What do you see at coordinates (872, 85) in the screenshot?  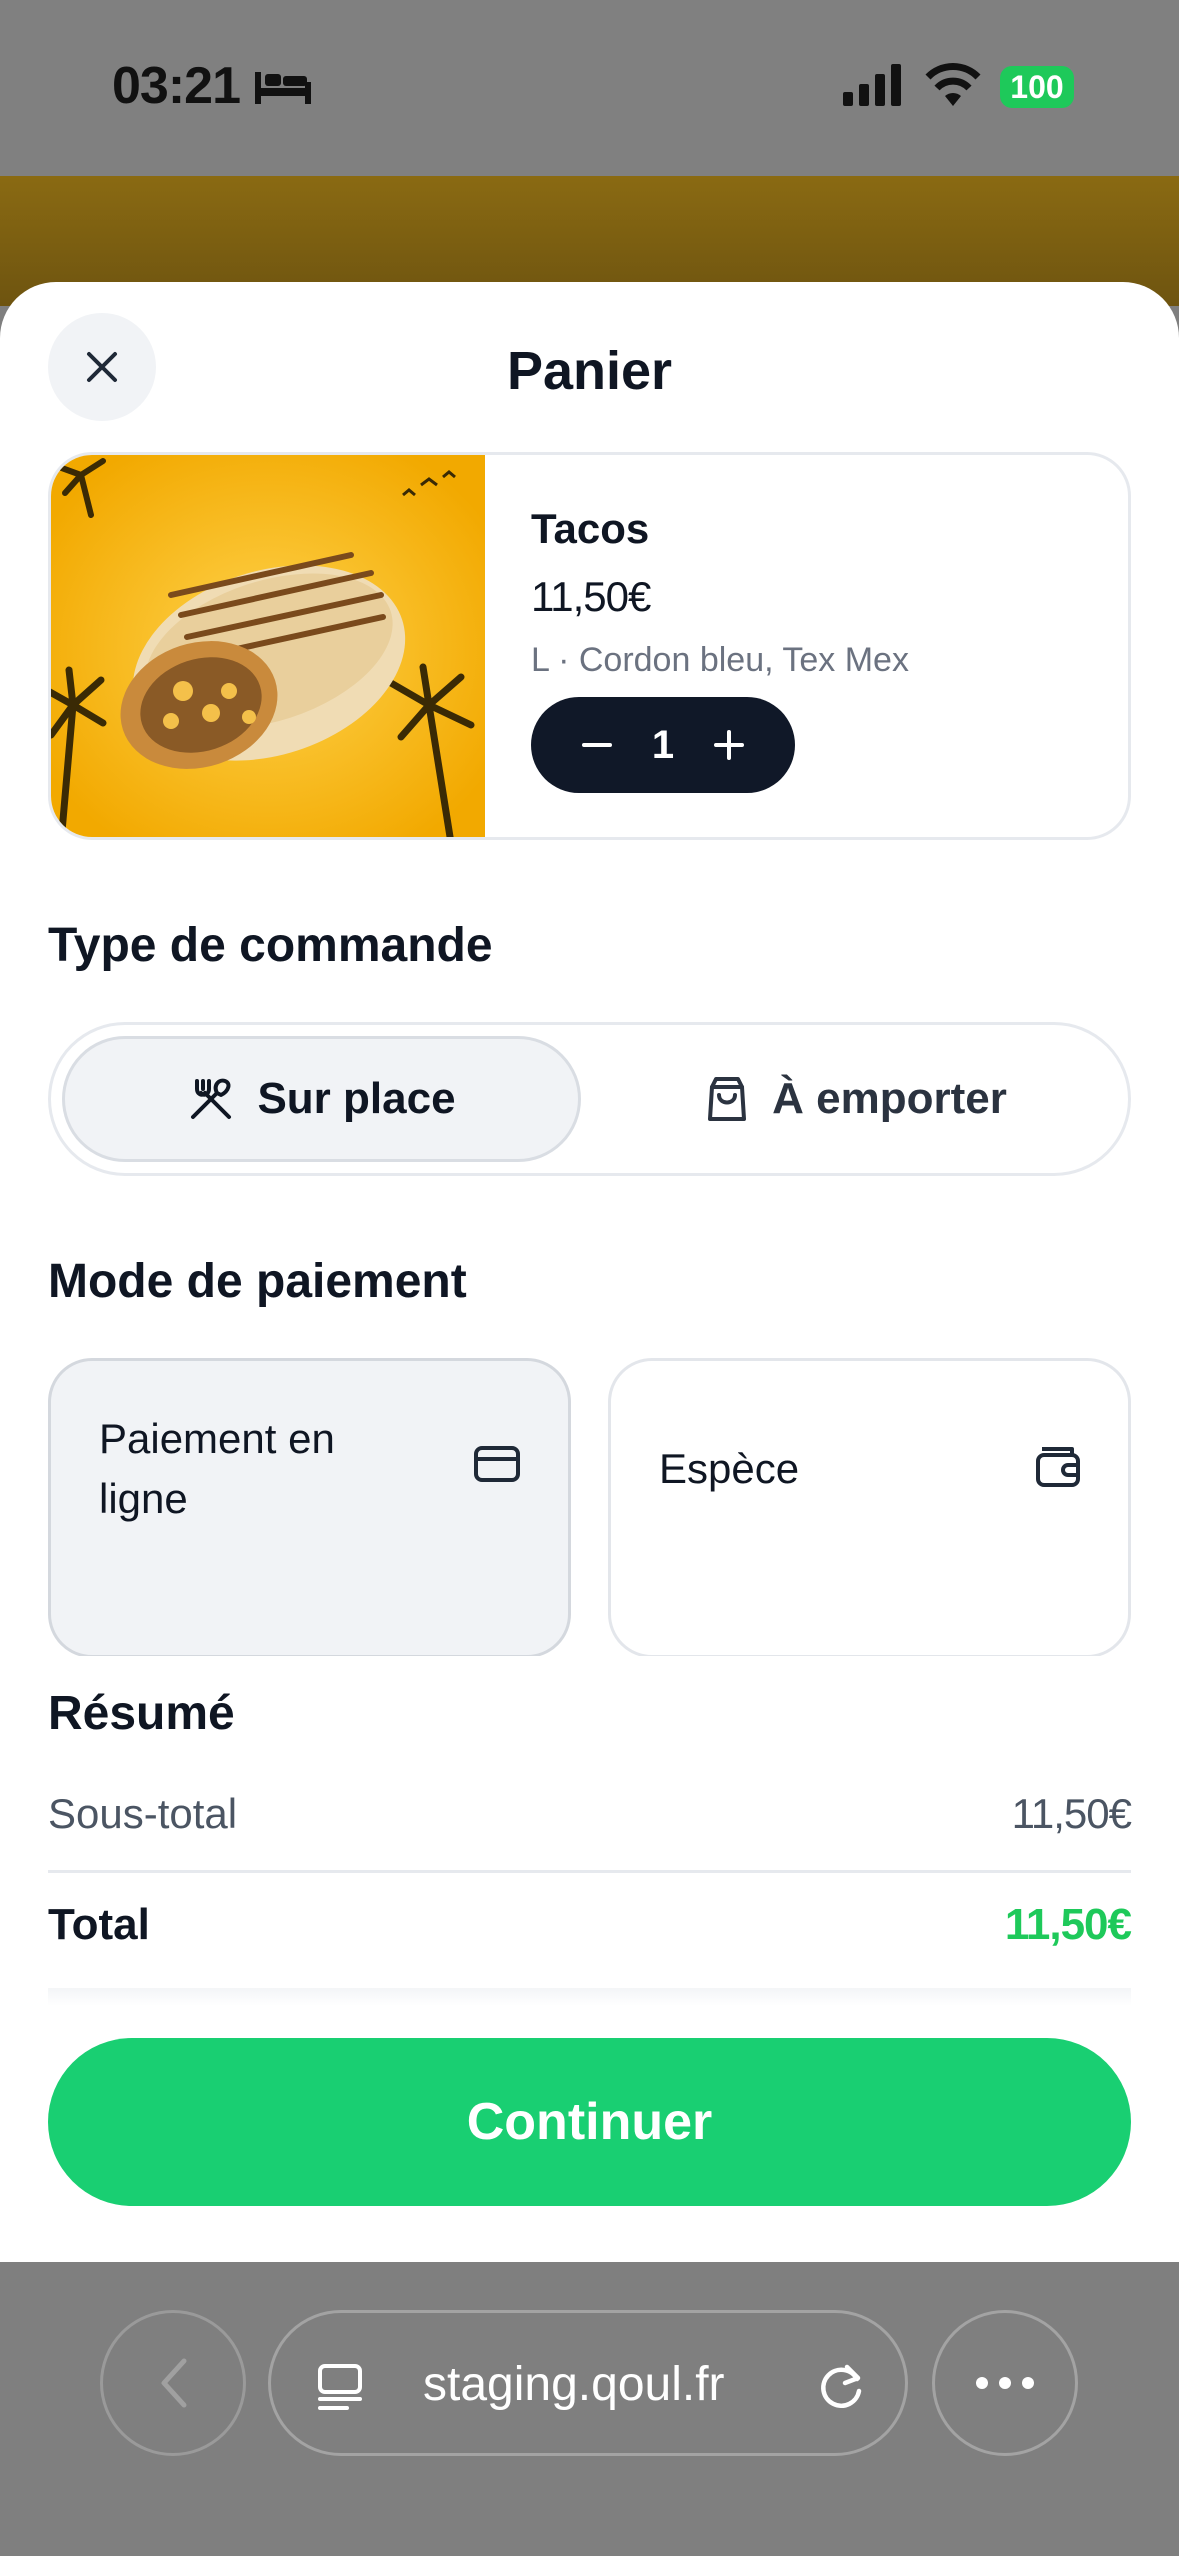 I see `cellular-signal-icon` at bounding box center [872, 85].